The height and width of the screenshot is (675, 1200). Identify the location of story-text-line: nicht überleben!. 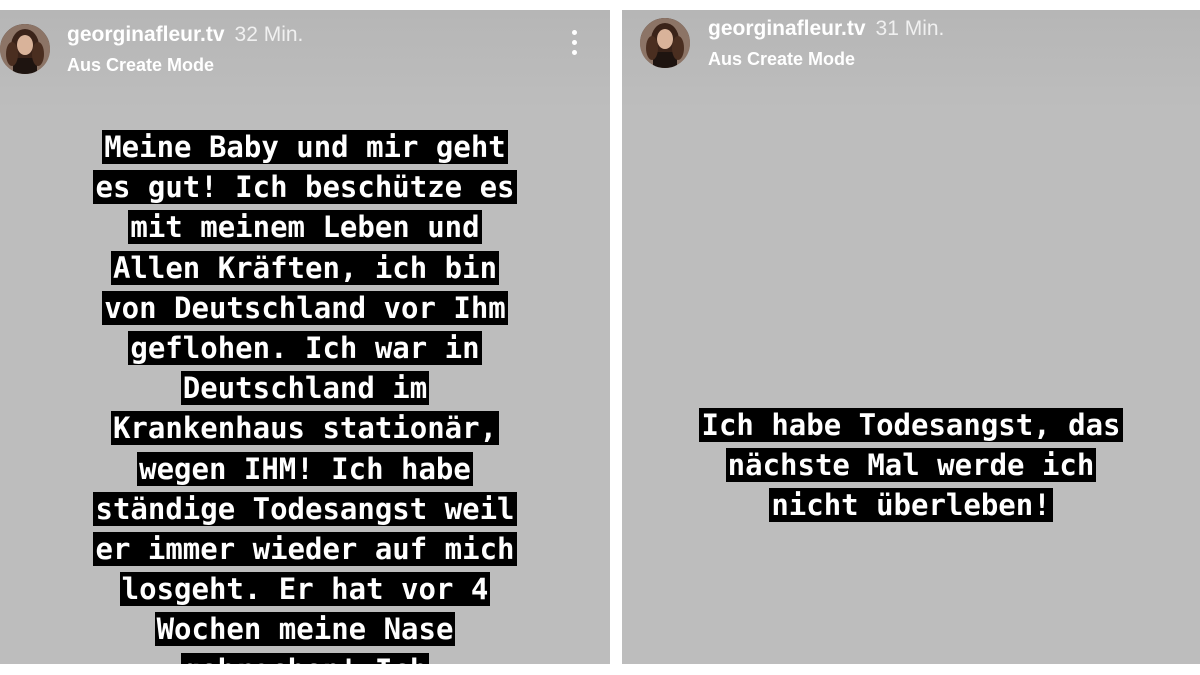
(911, 505).